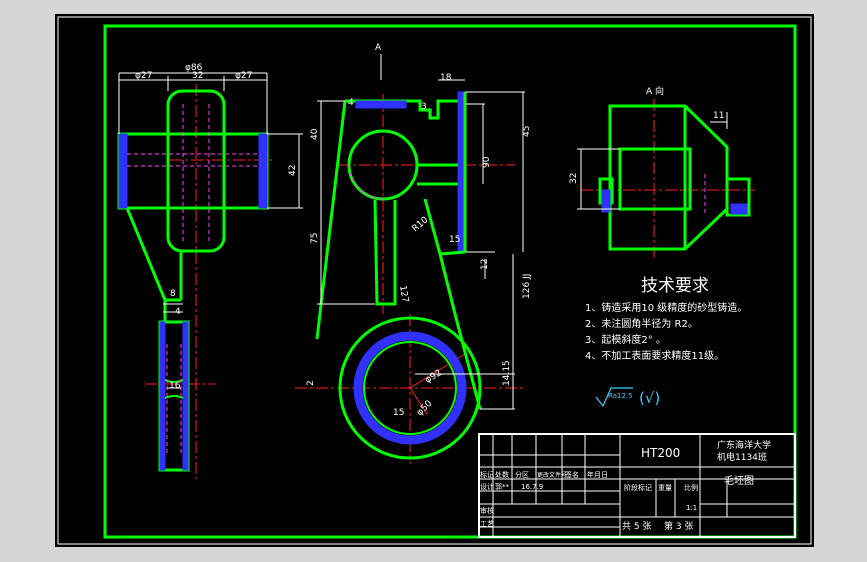 This screenshot has width=867, height=562. What do you see at coordinates (718, 116) in the screenshot?
I see `dim-11: 11` at bounding box center [718, 116].